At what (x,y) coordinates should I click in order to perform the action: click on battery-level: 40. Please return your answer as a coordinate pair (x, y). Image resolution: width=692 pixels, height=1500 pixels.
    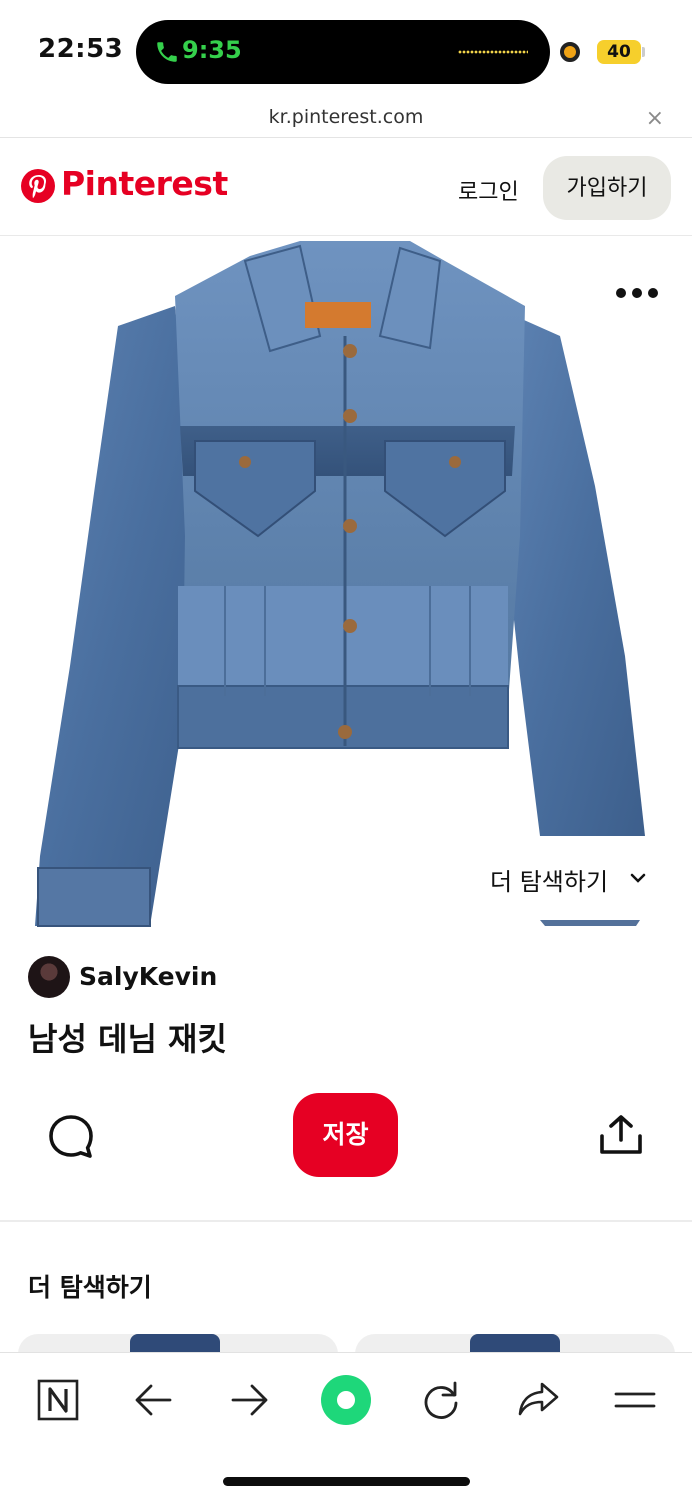
    Looking at the image, I should click on (619, 52).